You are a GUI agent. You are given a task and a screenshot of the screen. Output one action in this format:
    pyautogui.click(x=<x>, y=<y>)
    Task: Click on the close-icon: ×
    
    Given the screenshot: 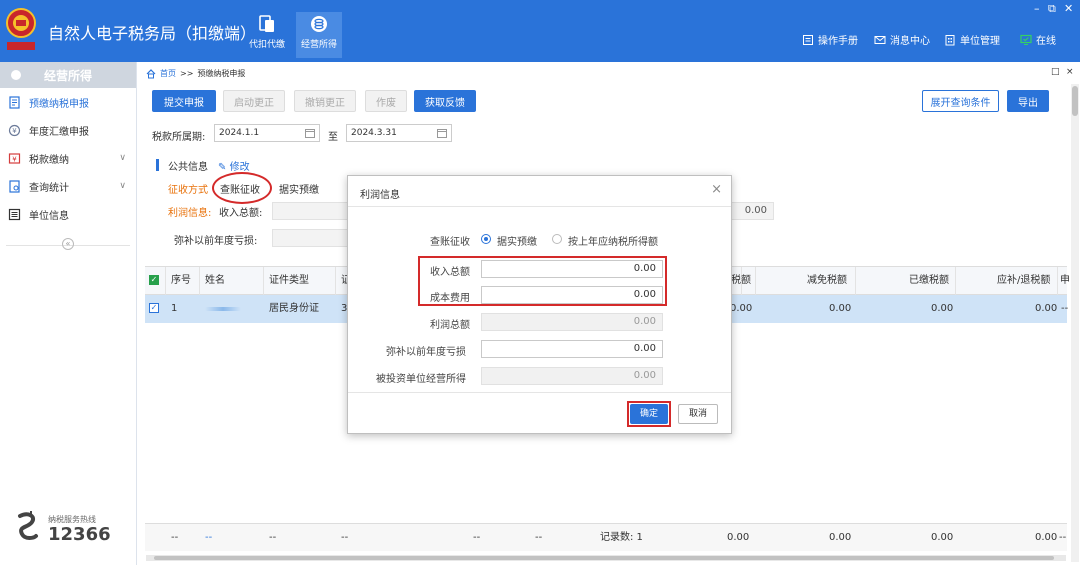 What is the action you would take?
    pyautogui.click(x=716, y=189)
    